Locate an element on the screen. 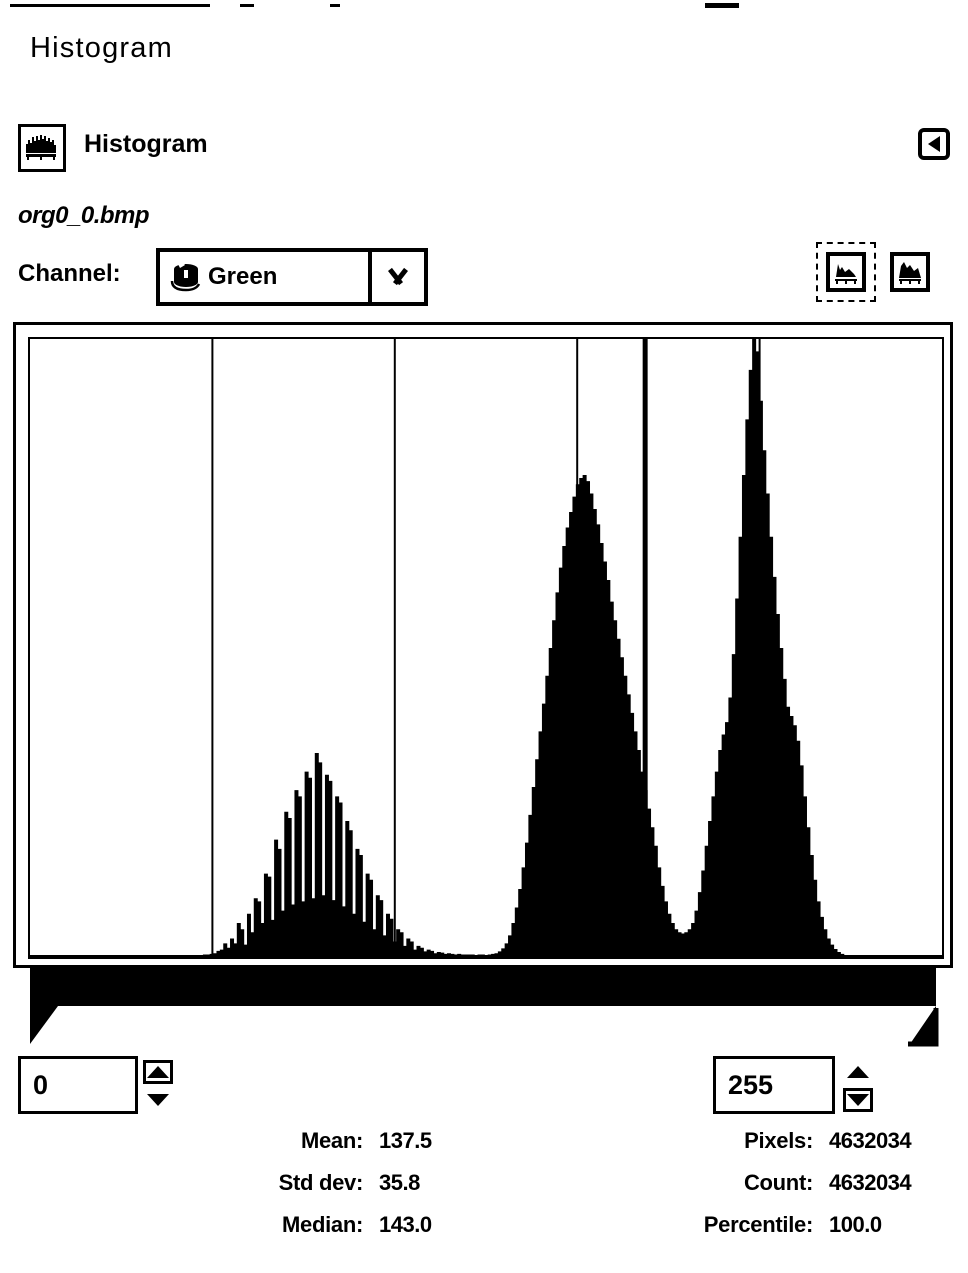  ramp-markers is located at coordinates (484, 1026).